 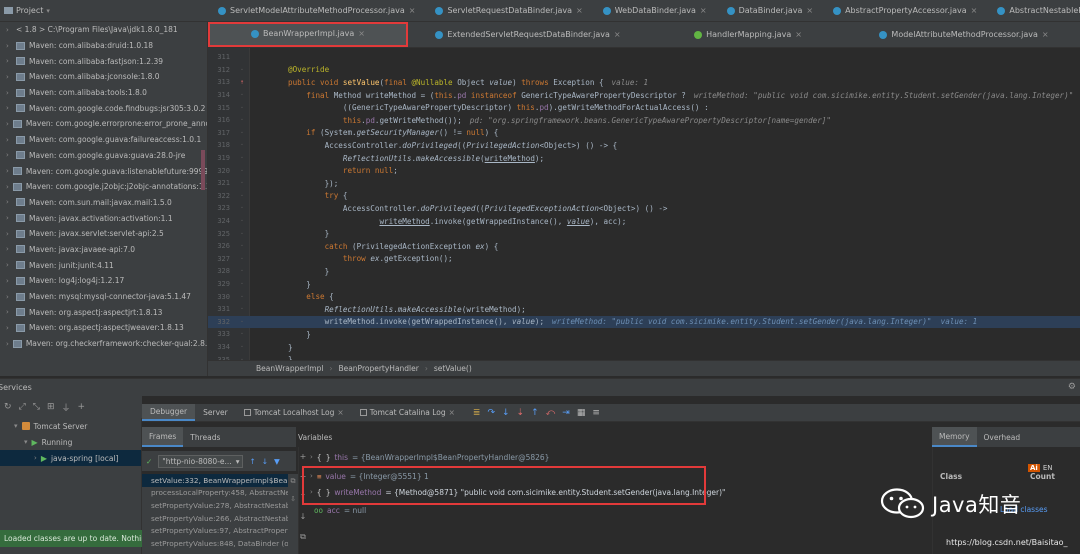 I want to click on show-execution-point-icon: ≣, so click(x=477, y=413).